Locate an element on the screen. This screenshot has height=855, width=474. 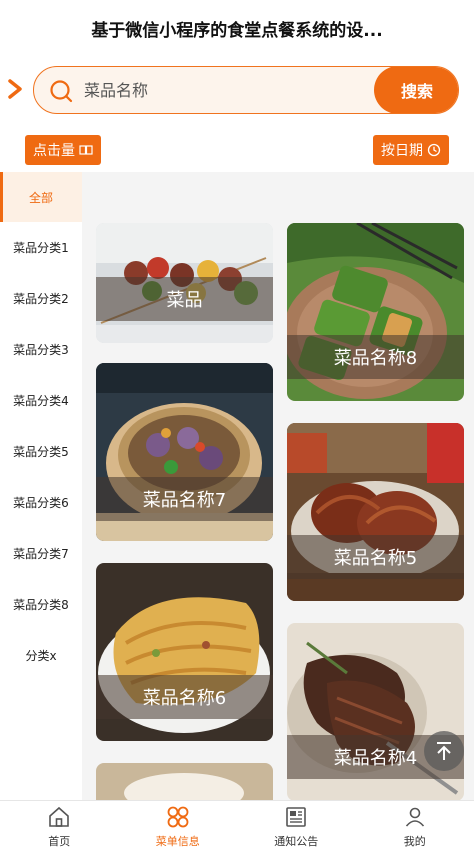
dish-image is located at coordinates (184, 781).